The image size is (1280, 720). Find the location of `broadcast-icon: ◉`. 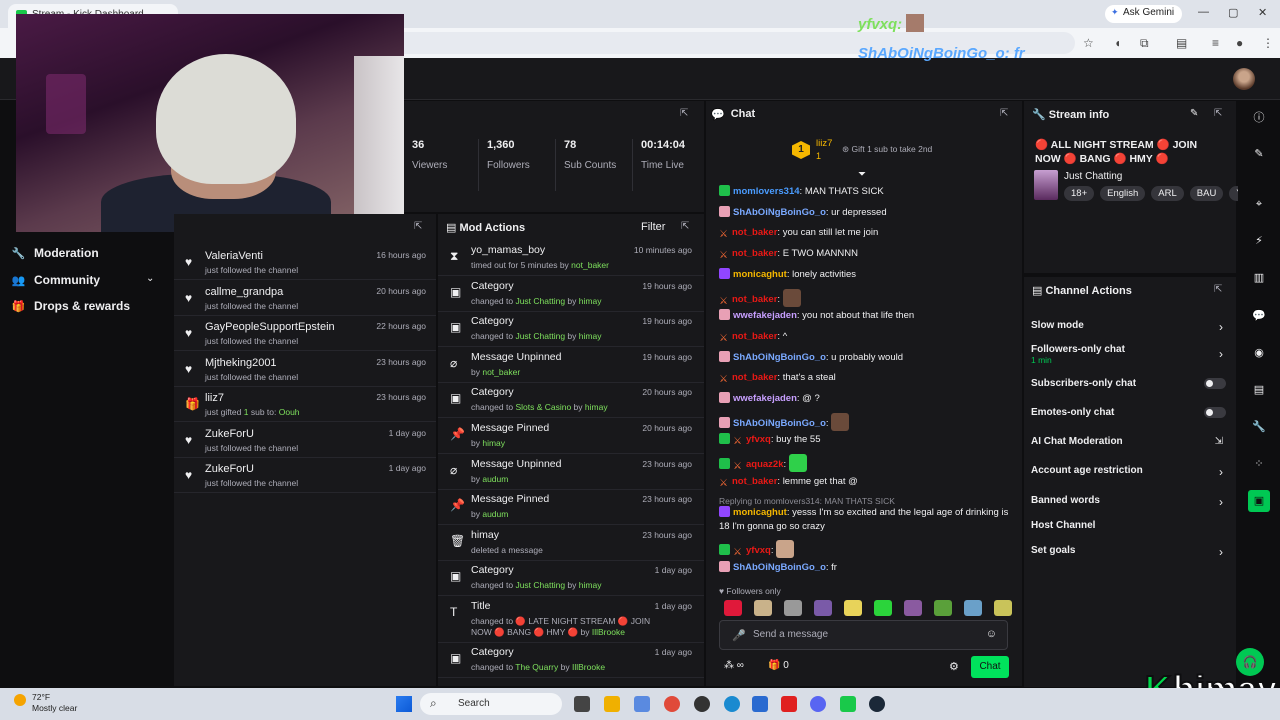

broadcast-icon: ◉ is located at coordinates (1259, 353).